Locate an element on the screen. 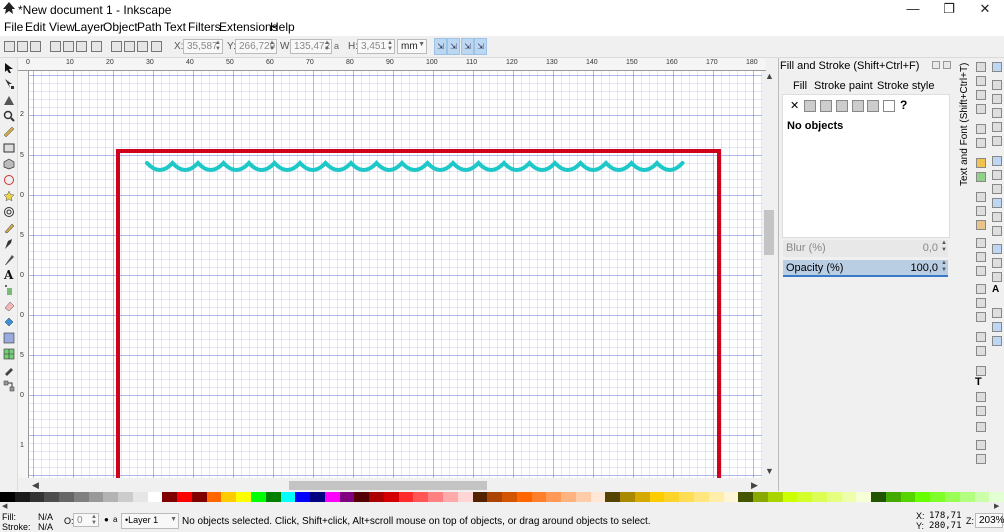 The height and width of the screenshot is (532, 1004). palette-scroll-right-icon: ▶ is located at coordinates (996, 506).